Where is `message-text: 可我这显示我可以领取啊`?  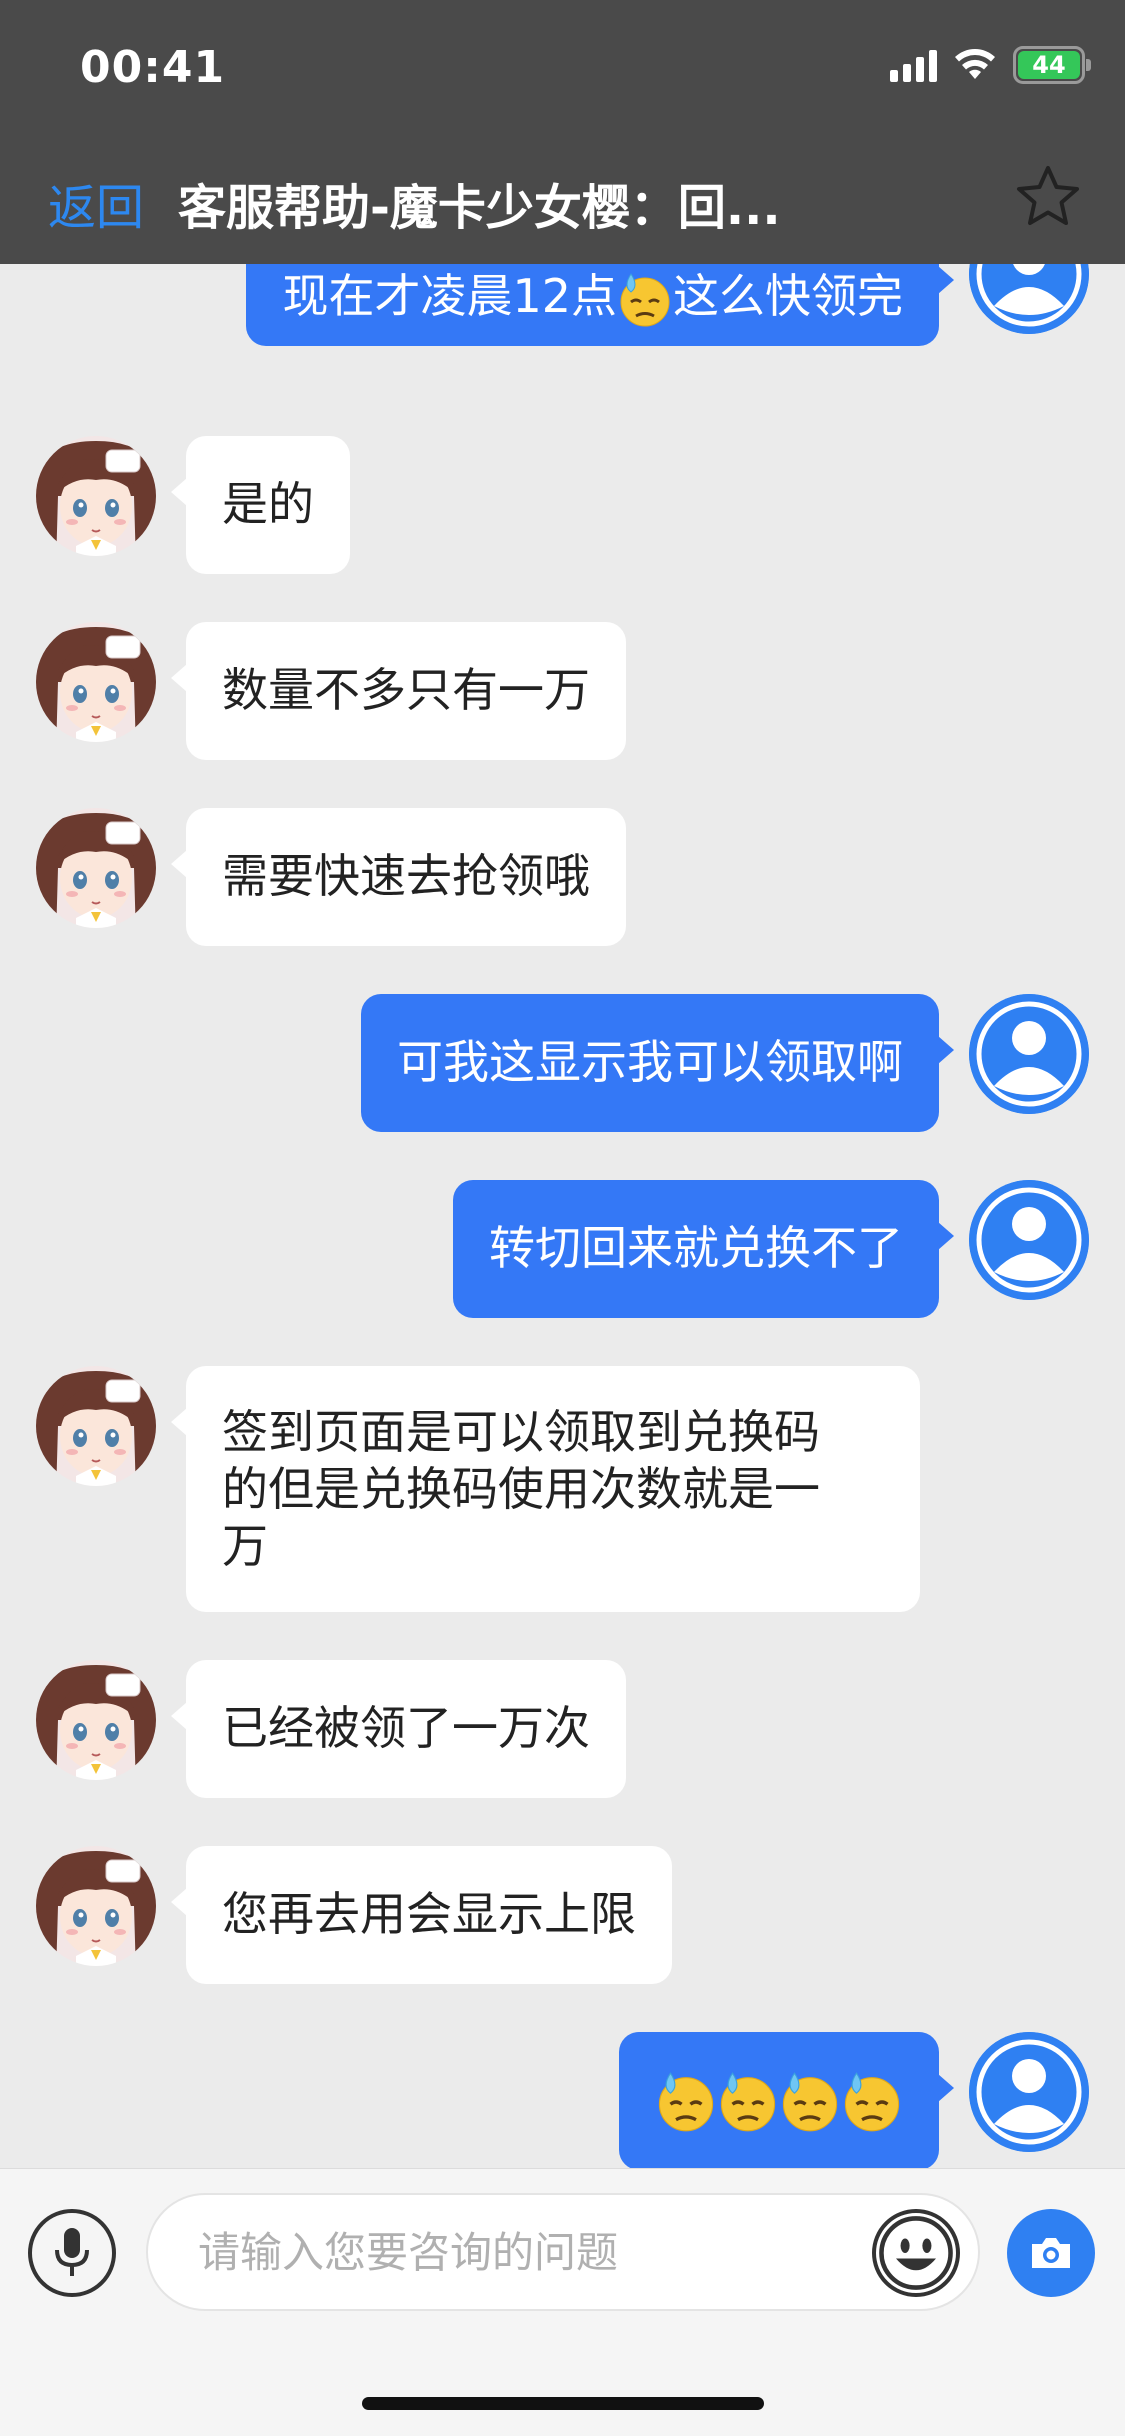 message-text: 可我这显示我可以领取啊 is located at coordinates (650, 1062).